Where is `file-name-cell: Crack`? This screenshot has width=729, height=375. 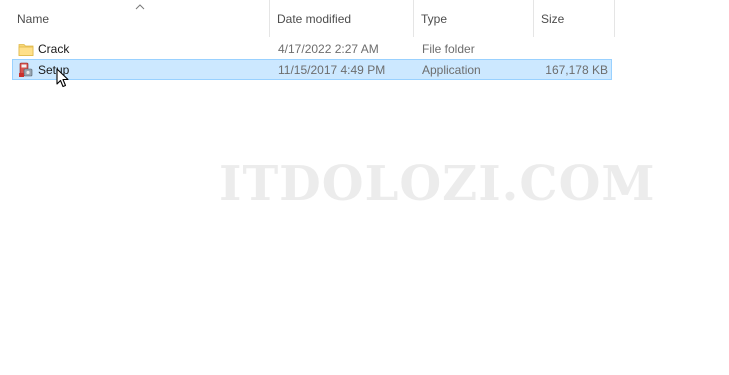 file-name-cell: Crack is located at coordinates (142, 49).